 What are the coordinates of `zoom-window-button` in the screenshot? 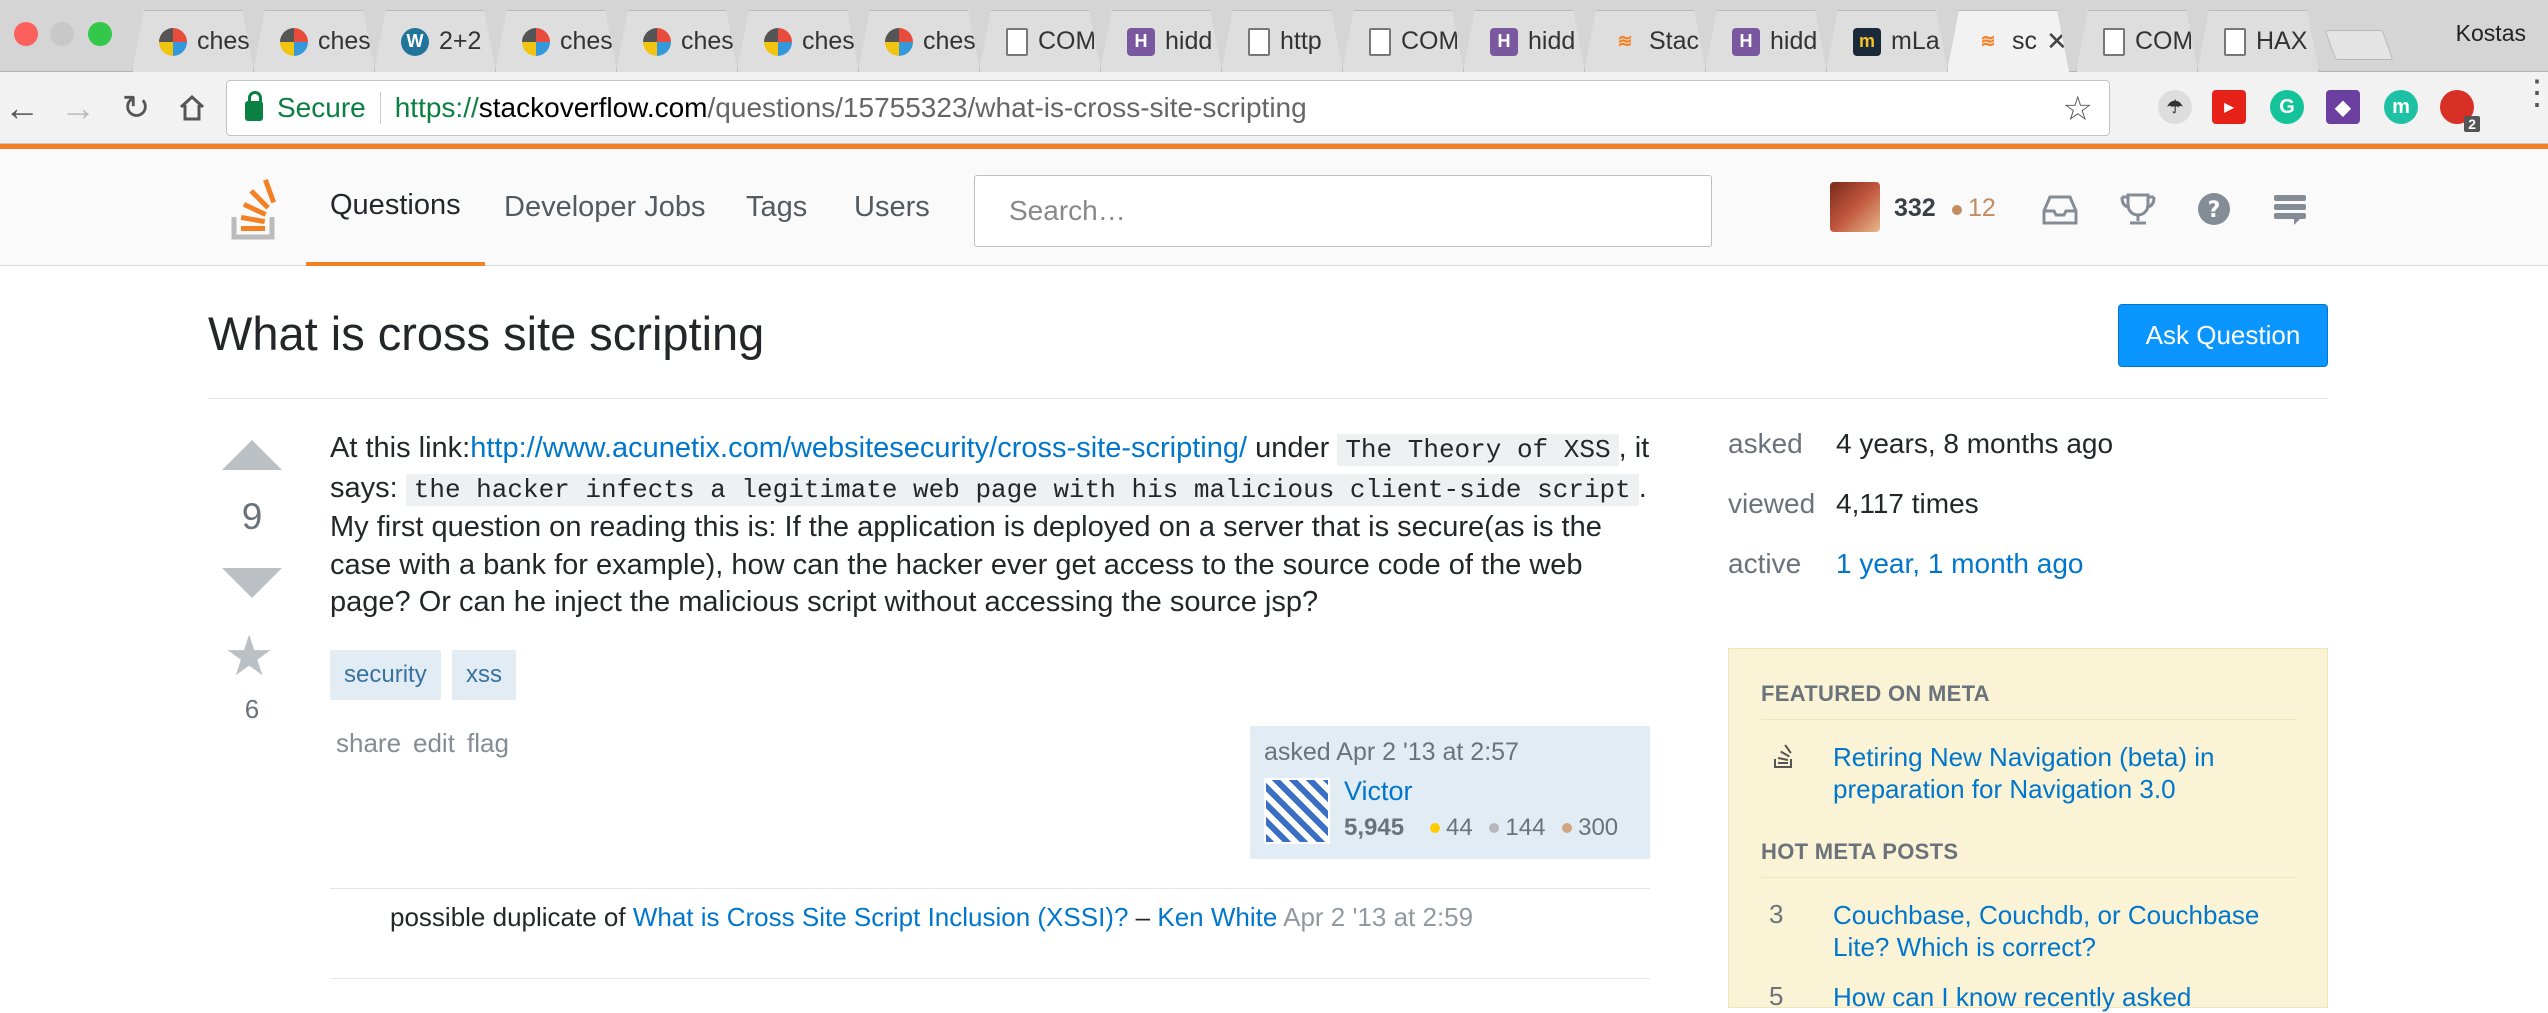 It's located at (100, 34).